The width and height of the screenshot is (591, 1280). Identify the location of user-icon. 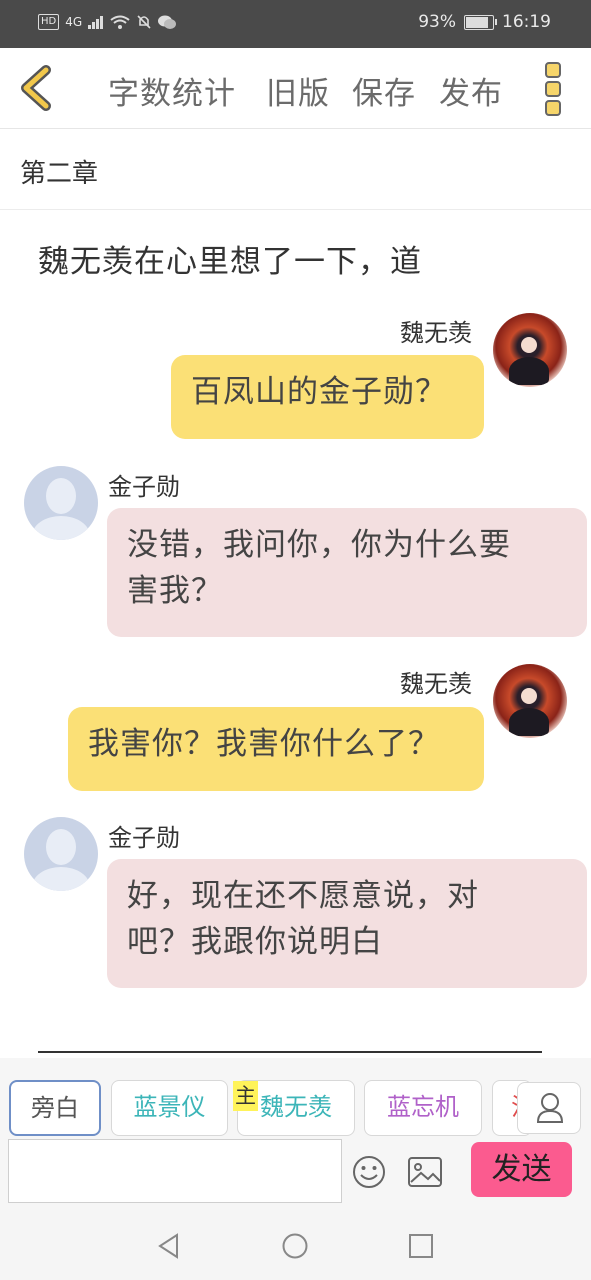
(550, 1108).